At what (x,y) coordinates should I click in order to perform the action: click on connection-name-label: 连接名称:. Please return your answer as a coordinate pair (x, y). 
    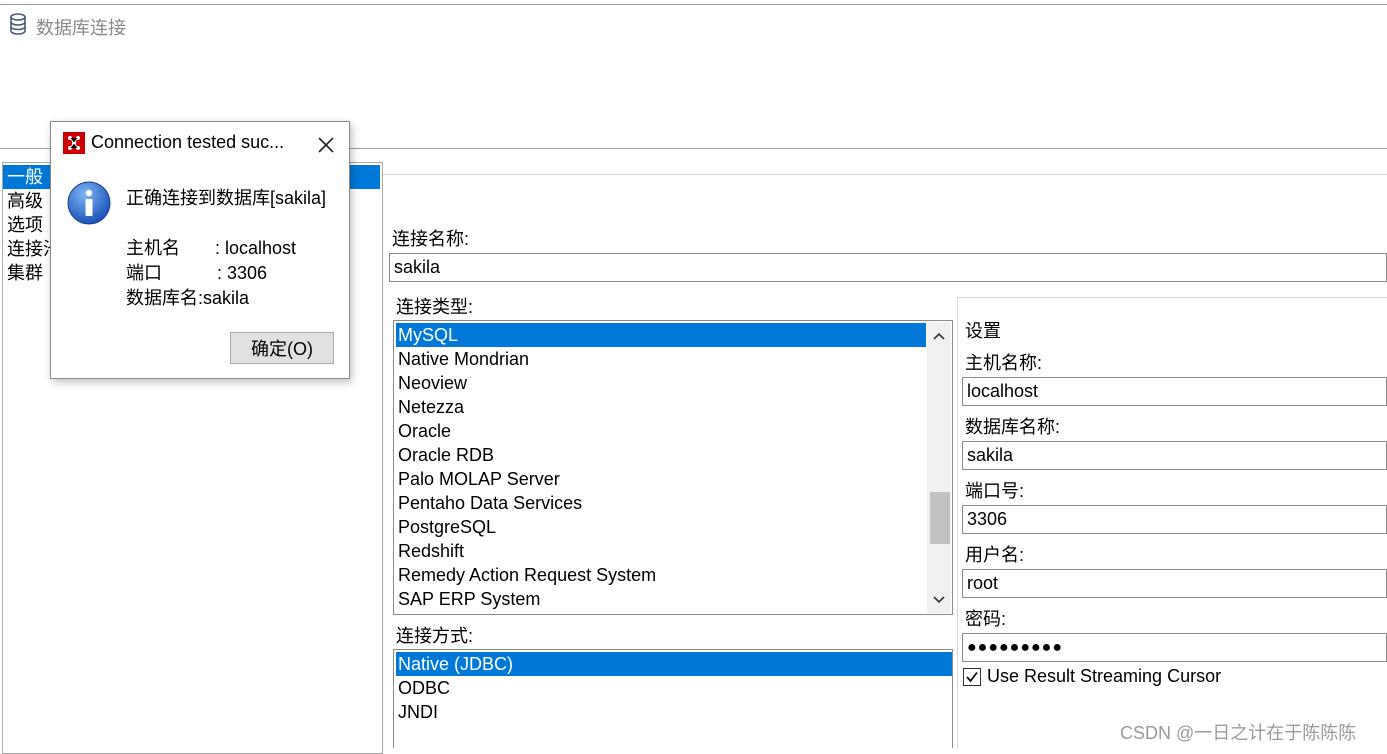
    Looking at the image, I should click on (431, 239).